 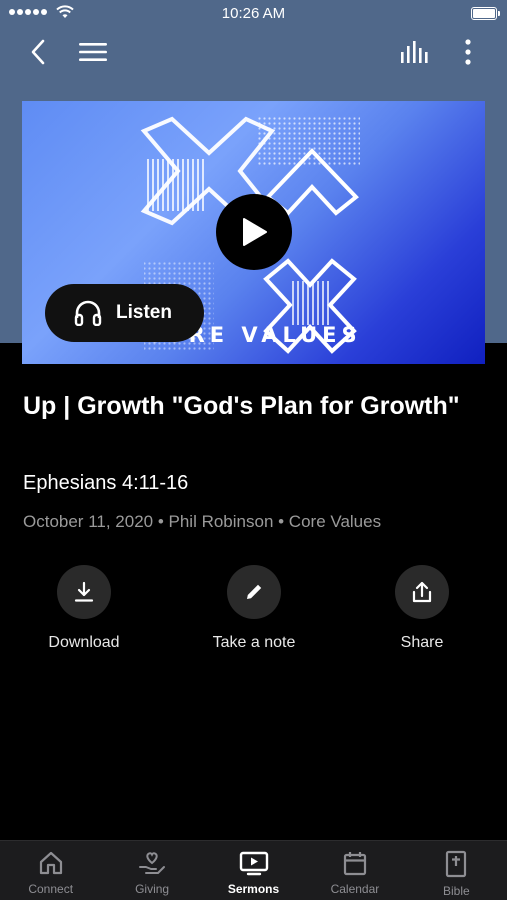 I want to click on tab-sermons: Sermons, so click(x=253, y=870).